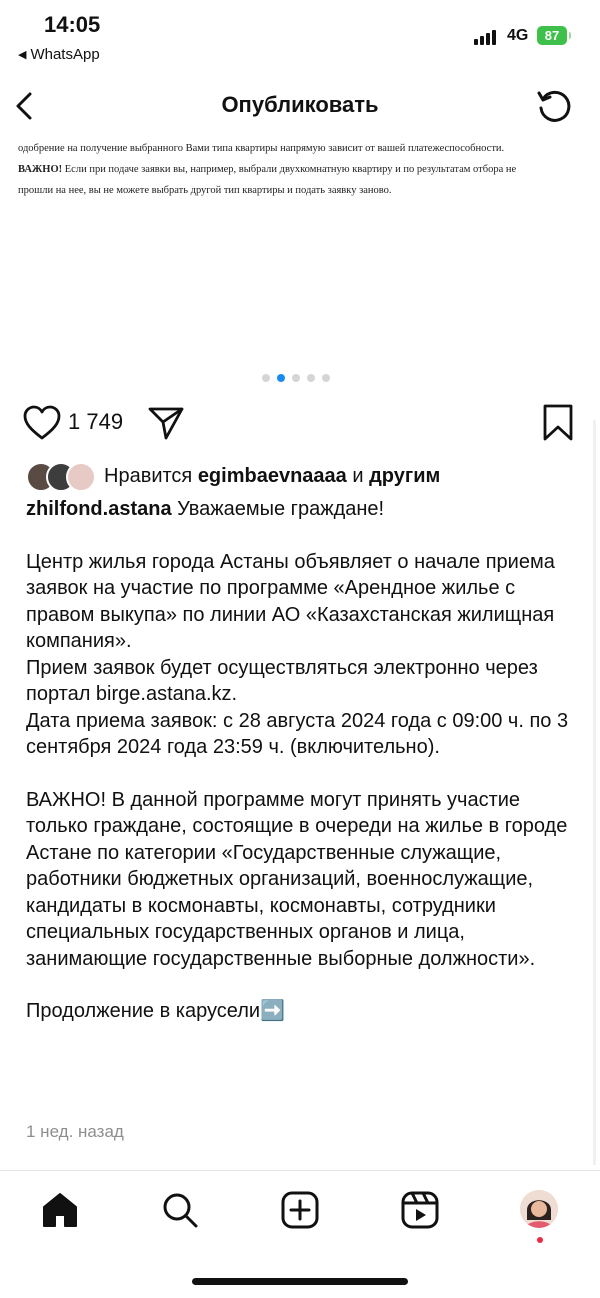  I want to click on arrow-right-emoji-icon: ➡️, so click(272, 1011).